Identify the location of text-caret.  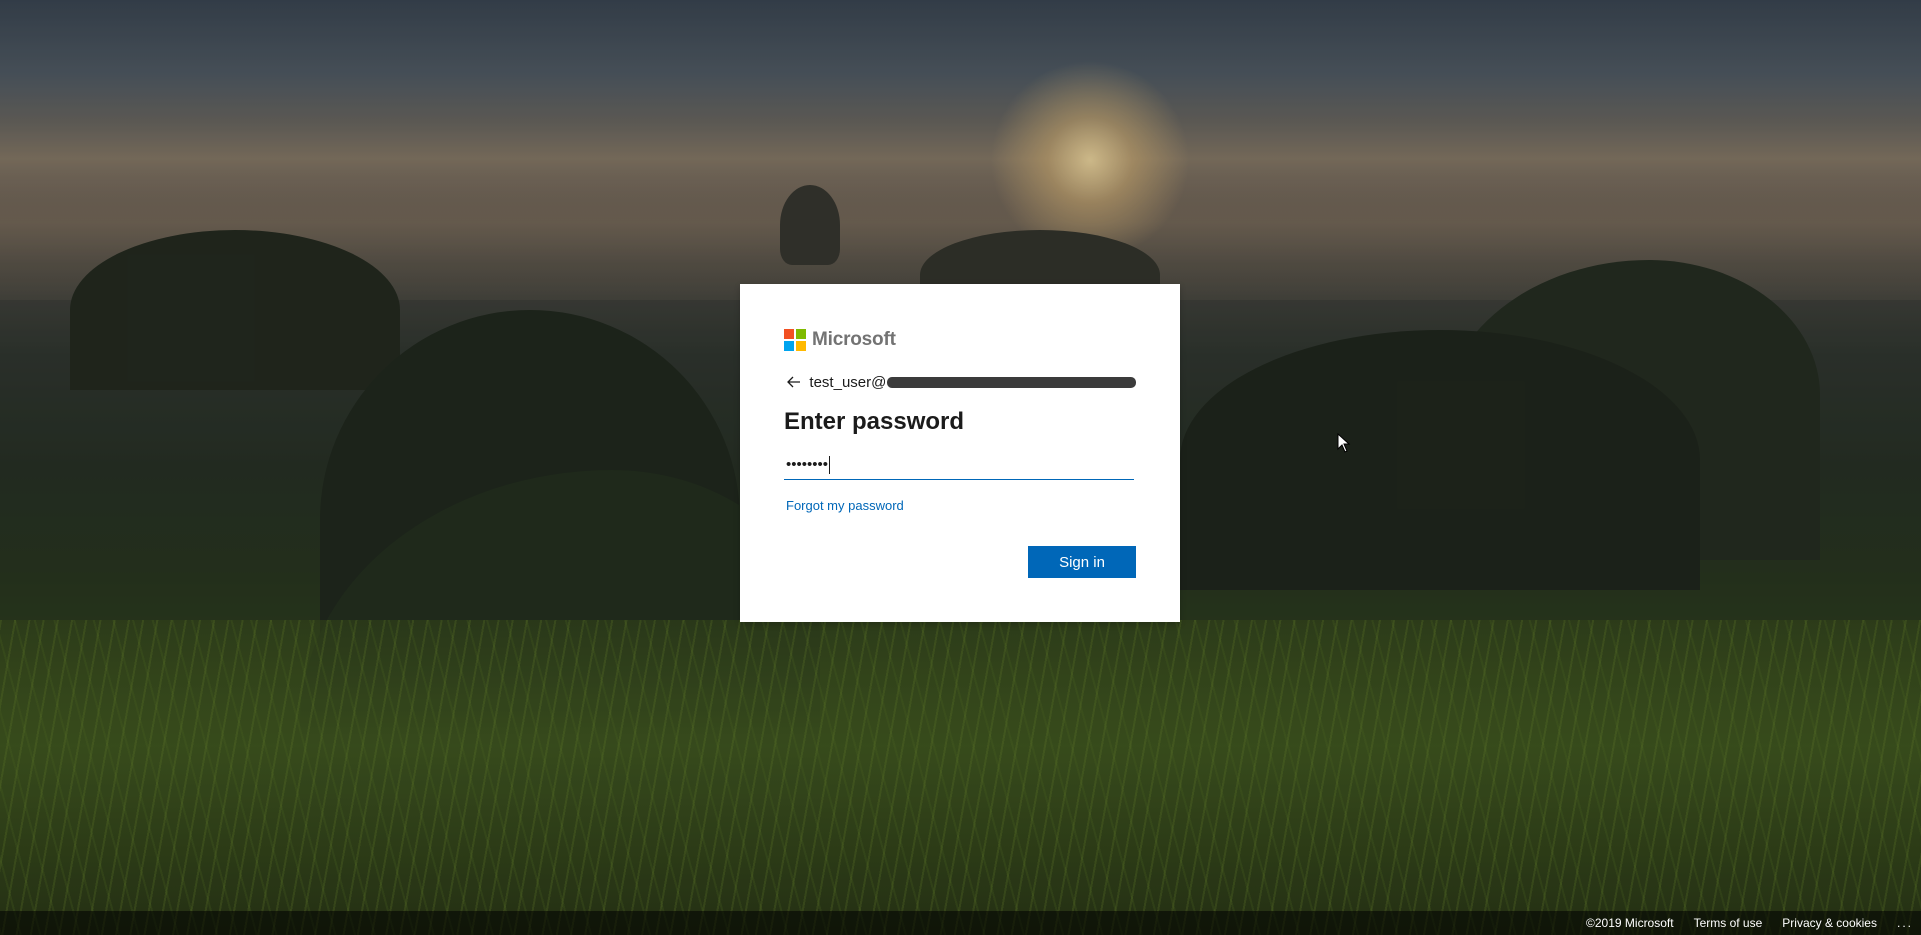
(830, 464).